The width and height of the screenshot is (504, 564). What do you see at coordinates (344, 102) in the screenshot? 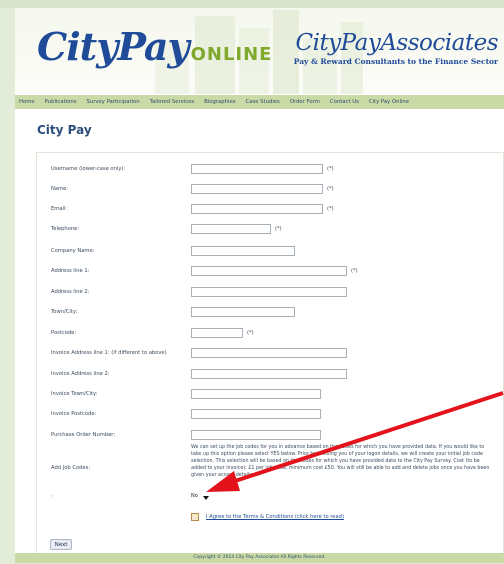
I see `nav-contact-us: Contact Us` at bounding box center [344, 102].